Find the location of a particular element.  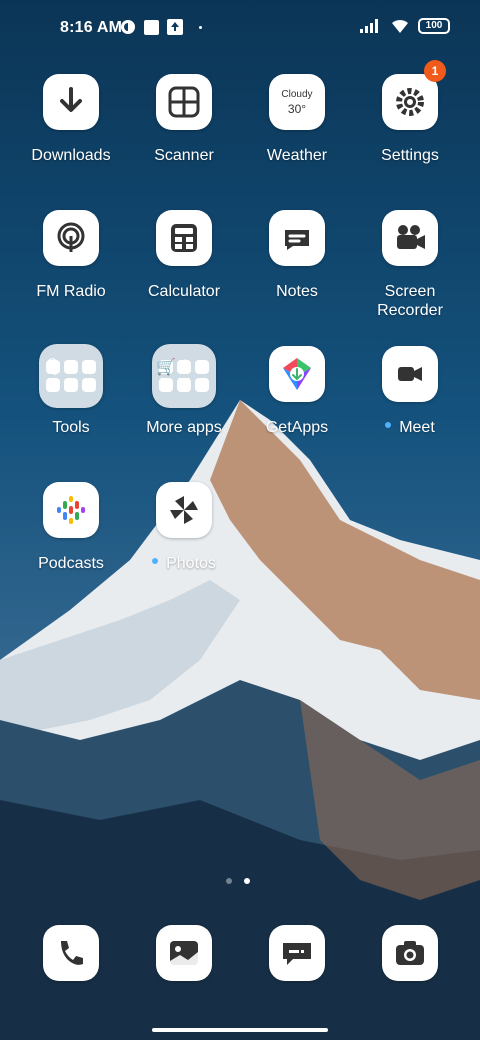

phone-tile is located at coordinates (71, 953).